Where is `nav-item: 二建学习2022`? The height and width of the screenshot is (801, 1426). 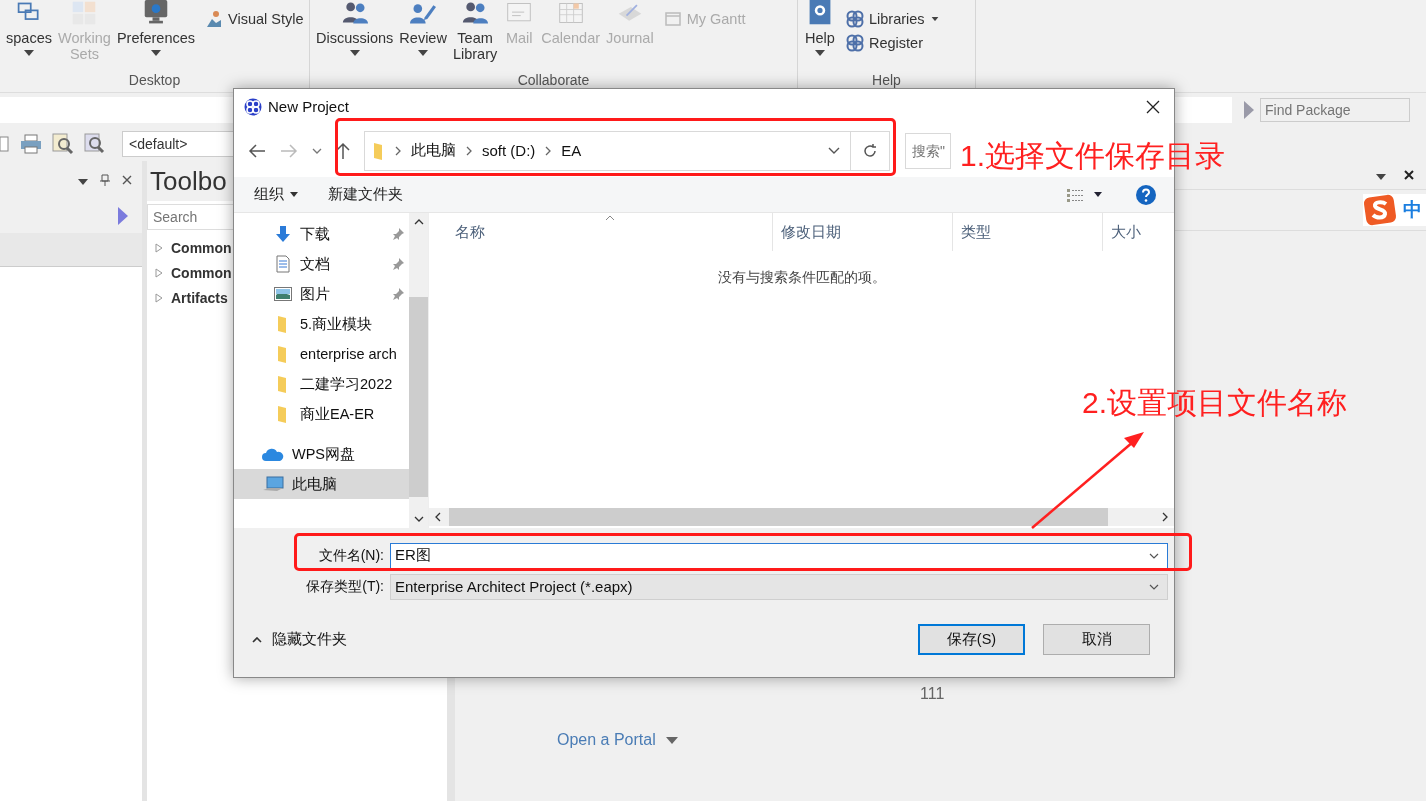 nav-item: 二建学习2022 is located at coordinates (321, 384).